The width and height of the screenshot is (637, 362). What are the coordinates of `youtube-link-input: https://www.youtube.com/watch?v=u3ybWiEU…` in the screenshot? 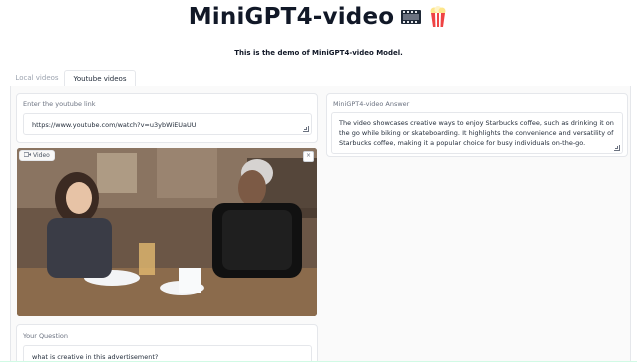 It's located at (167, 124).